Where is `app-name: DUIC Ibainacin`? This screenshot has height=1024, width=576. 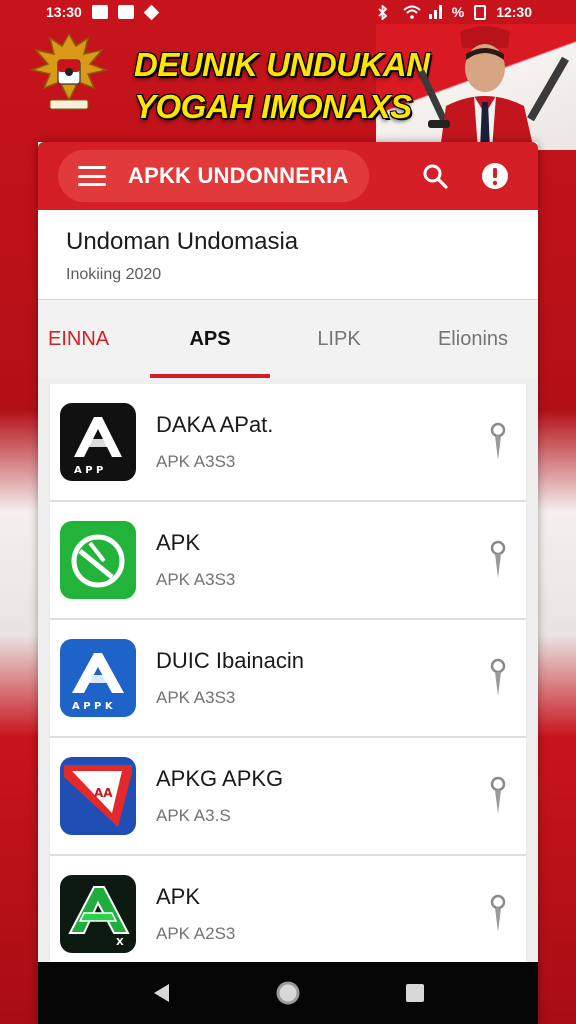 app-name: DUIC Ibainacin is located at coordinates (230, 660).